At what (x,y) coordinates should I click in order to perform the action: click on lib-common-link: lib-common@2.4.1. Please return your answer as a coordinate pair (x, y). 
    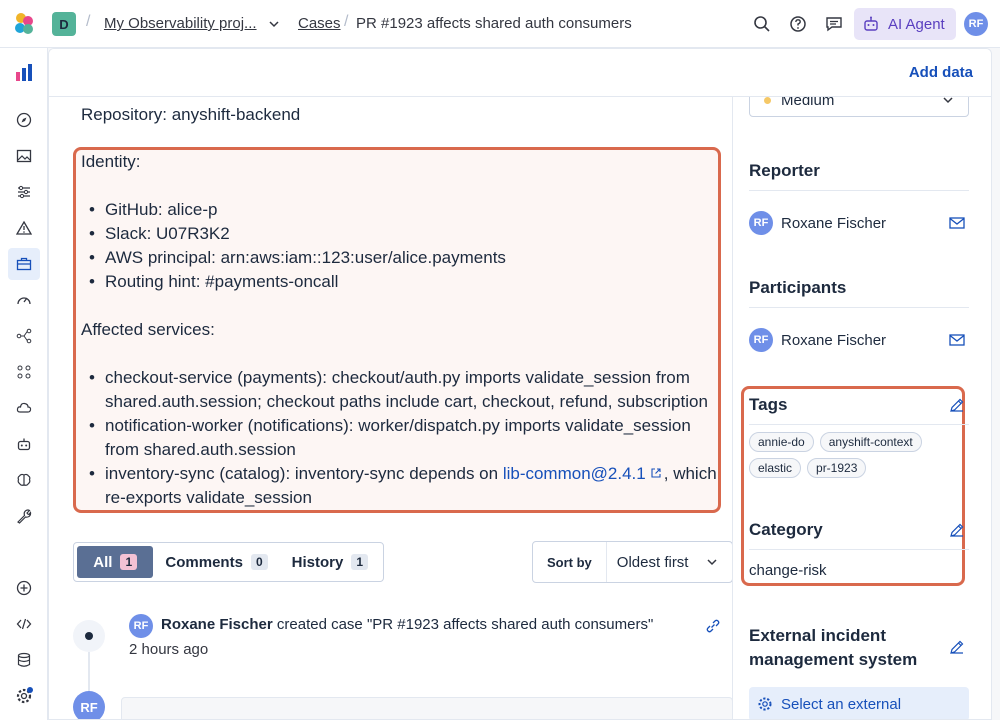
    Looking at the image, I should click on (574, 473).